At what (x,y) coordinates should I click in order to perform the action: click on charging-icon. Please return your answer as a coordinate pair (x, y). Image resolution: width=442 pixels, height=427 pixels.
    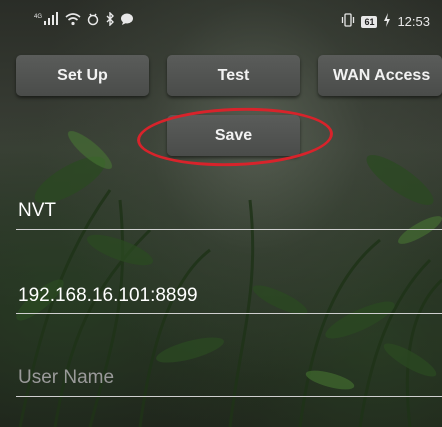
    Looking at the image, I should click on (387, 21).